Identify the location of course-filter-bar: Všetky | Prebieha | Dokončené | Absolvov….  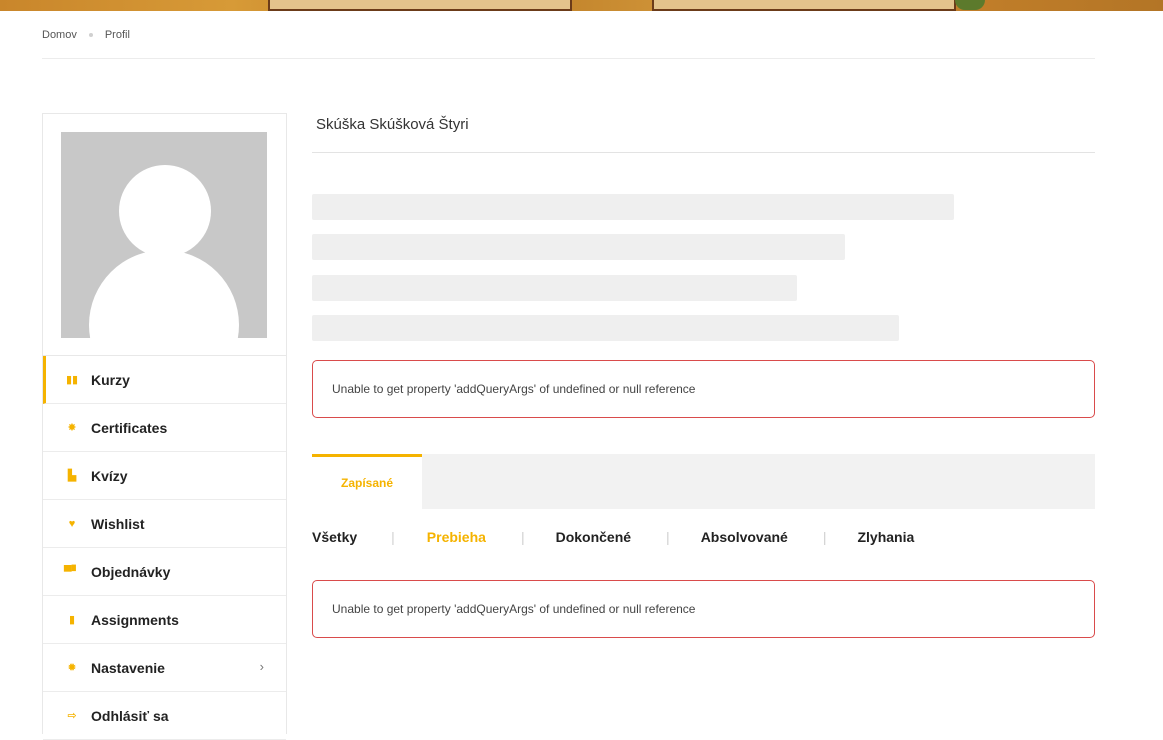
(613, 537).